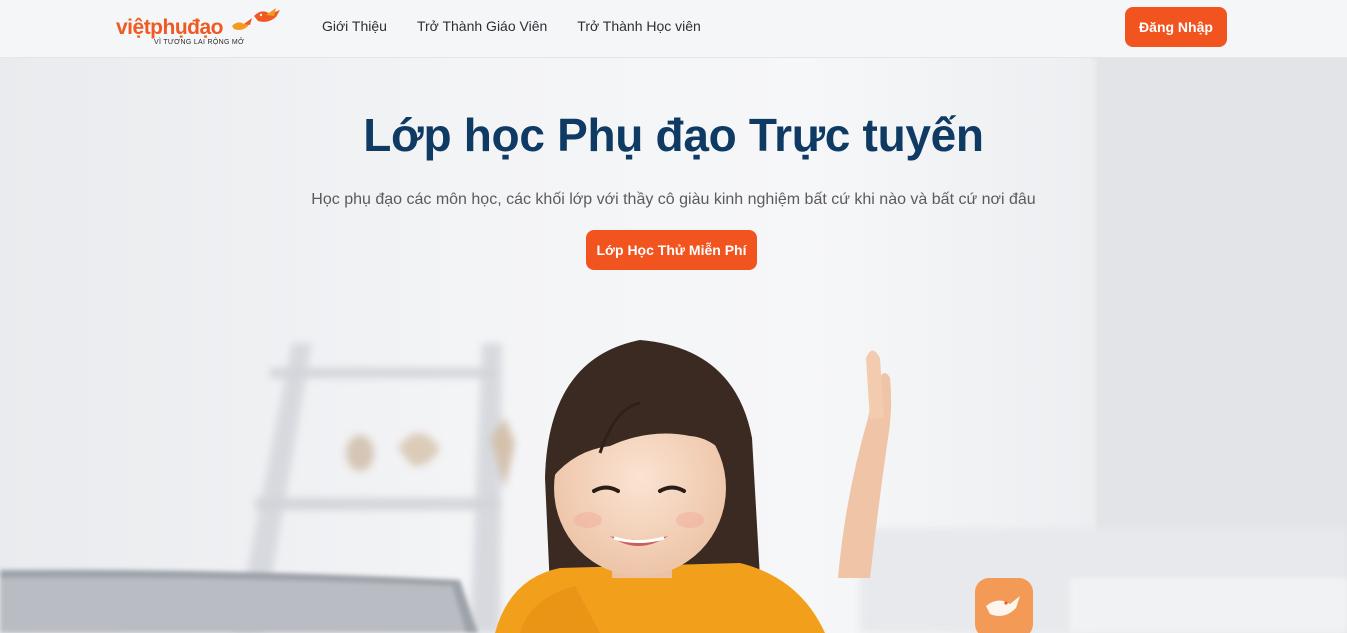 This screenshot has width=1347, height=633. Describe the element at coordinates (256, 19) in the screenshot. I see `birds-logo-icon` at that location.